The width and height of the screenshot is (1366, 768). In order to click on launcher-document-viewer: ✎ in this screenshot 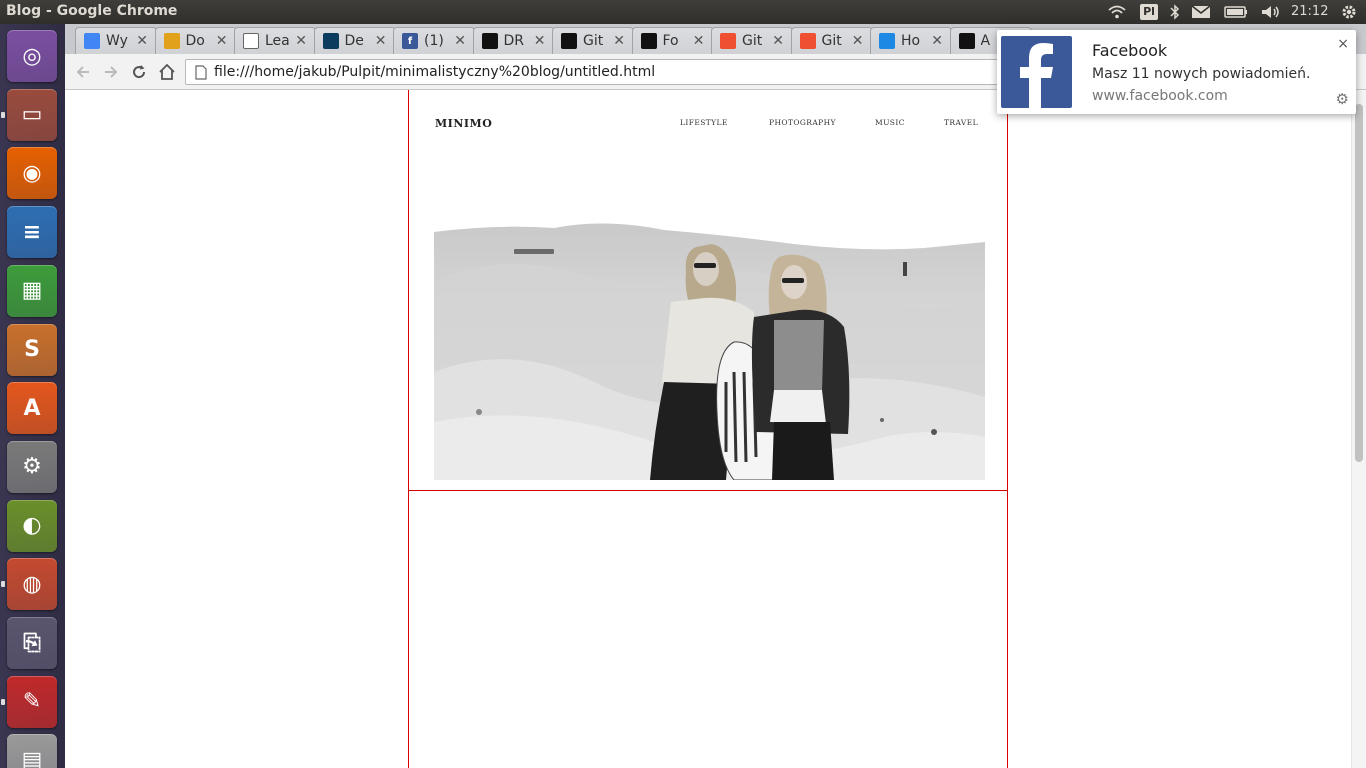, I will do `click(32, 701)`.